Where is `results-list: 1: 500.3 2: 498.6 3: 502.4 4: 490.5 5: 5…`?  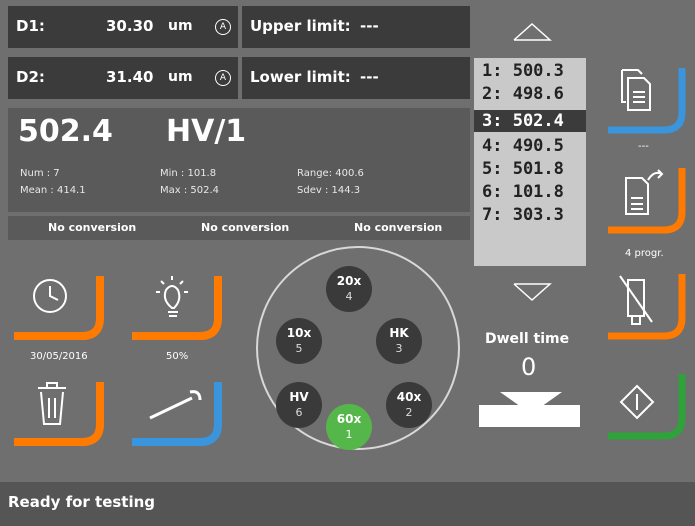 results-list: 1: 500.3 2: 498.6 3: 502.4 4: 490.5 5: 5… is located at coordinates (530, 162).